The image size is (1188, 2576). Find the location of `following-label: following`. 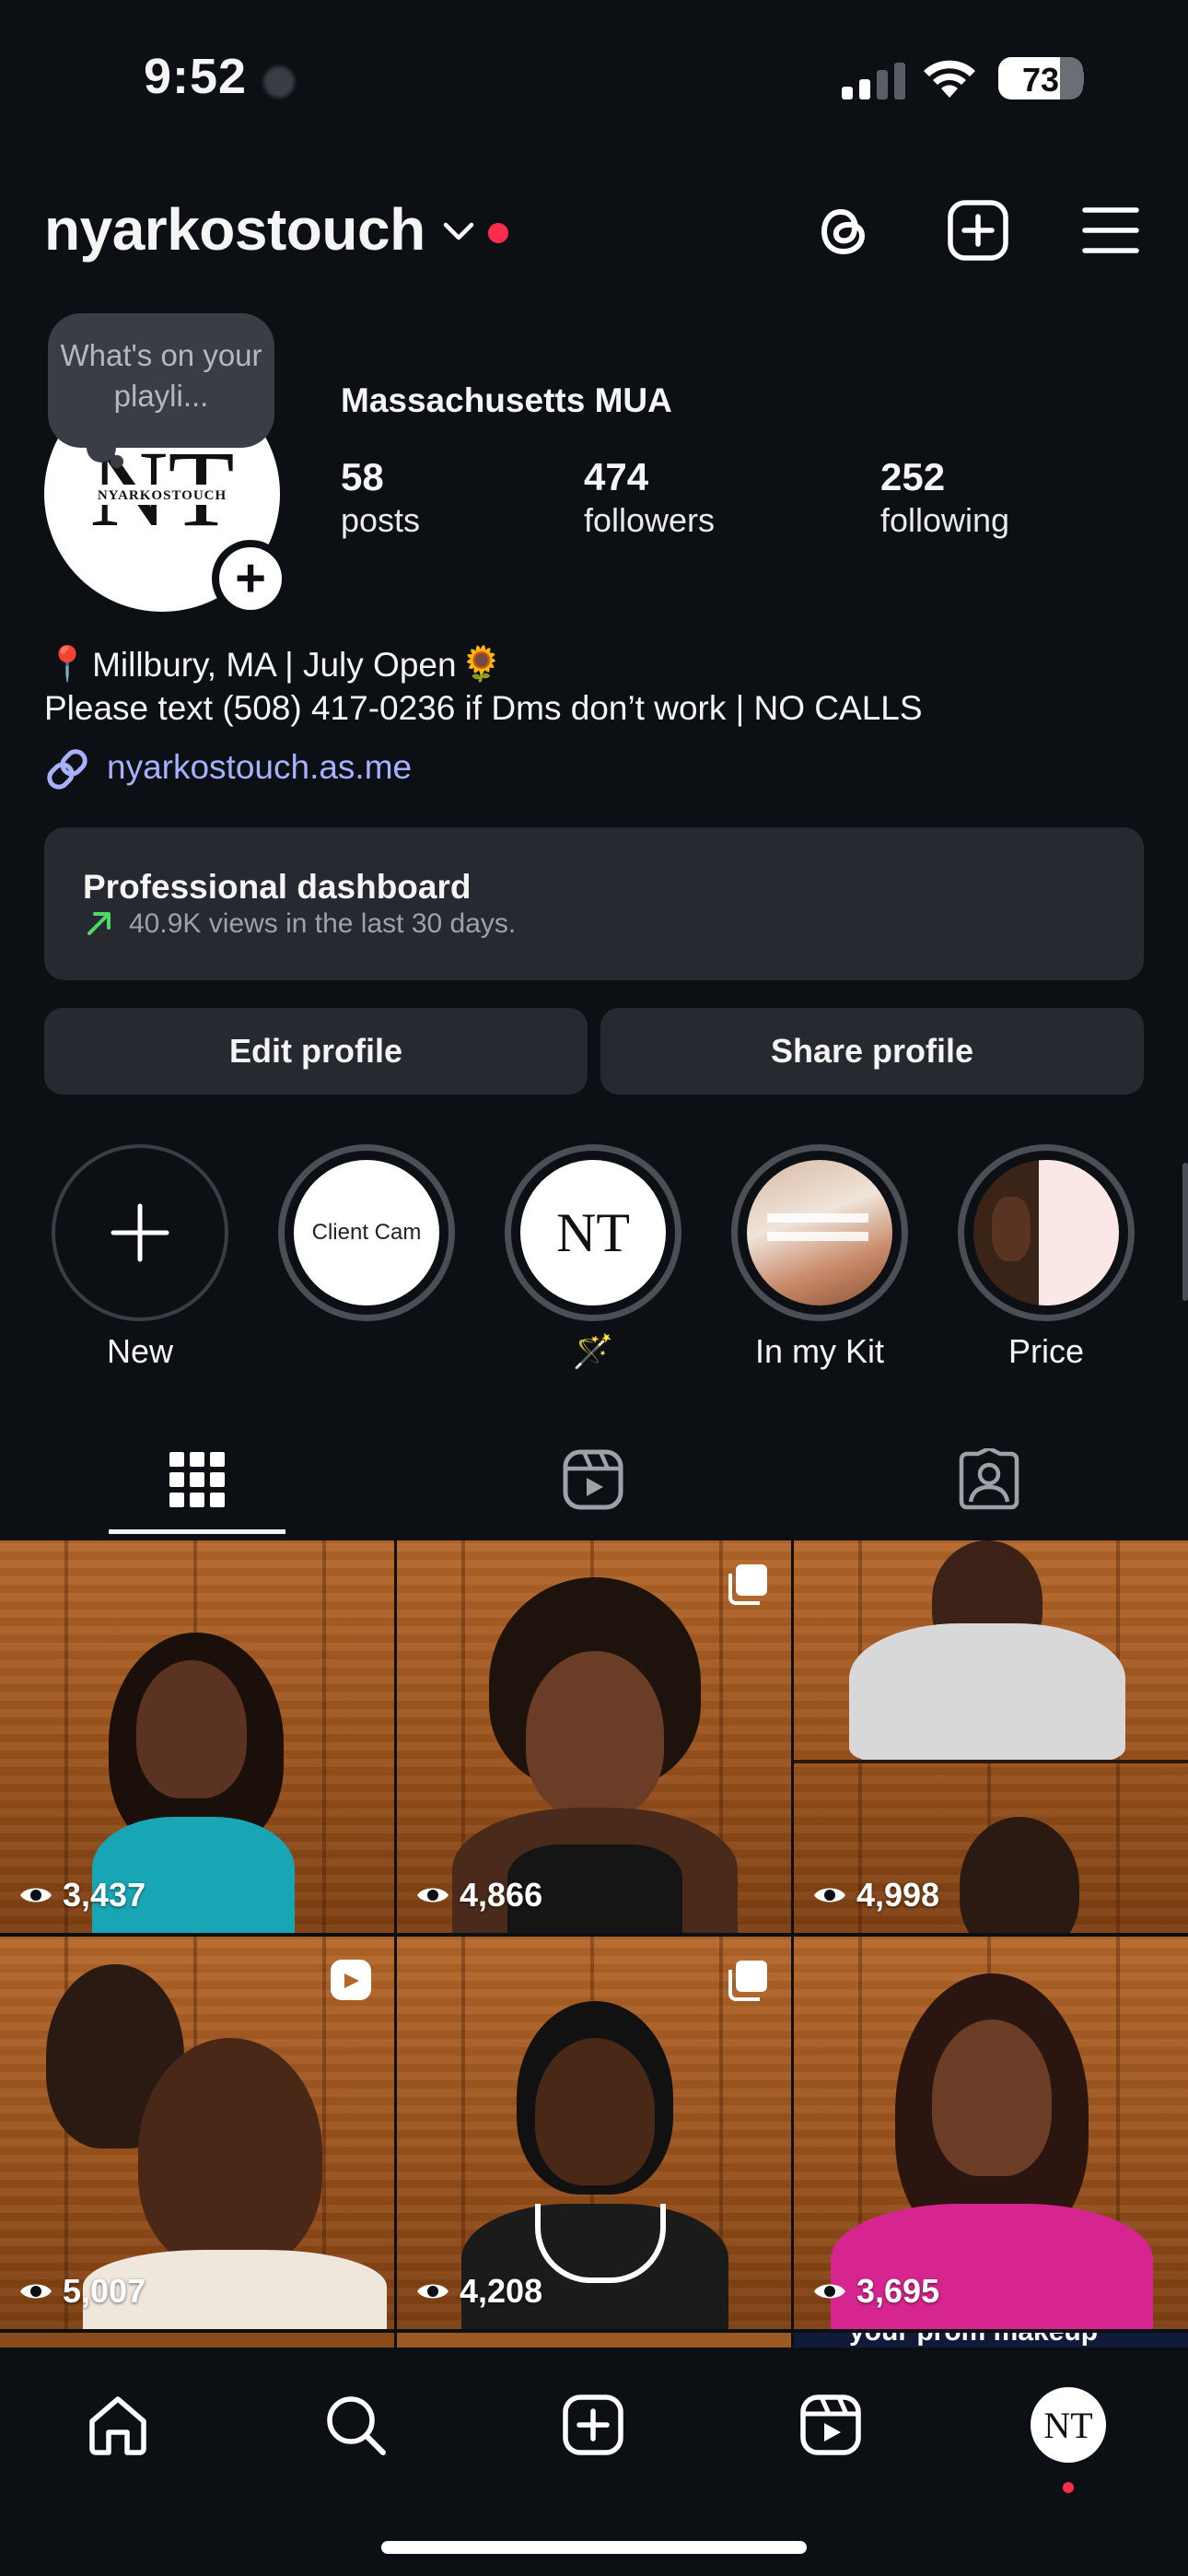

following-label: following is located at coordinates (945, 520).